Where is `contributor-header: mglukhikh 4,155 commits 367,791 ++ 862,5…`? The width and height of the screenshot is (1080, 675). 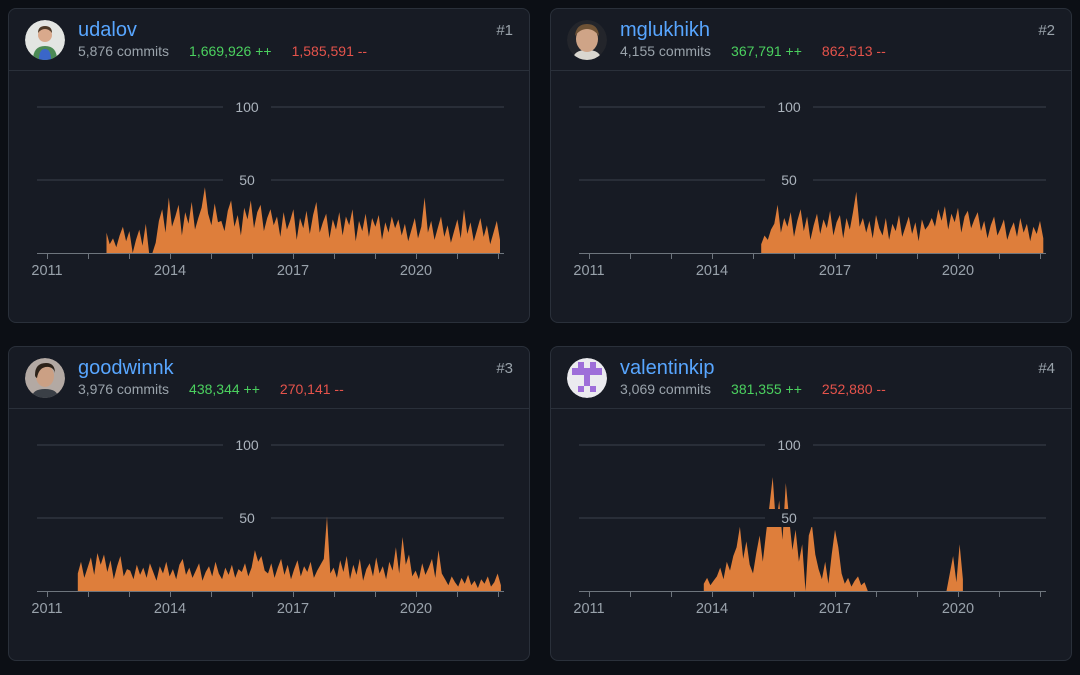 contributor-header: mglukhikh 4,155 commits 367,791 ++ 862,5… is located at coordinates (811, 40).